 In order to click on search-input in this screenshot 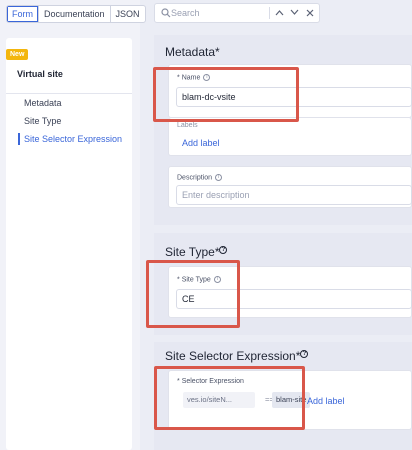, I will do `click(221, 13)`.